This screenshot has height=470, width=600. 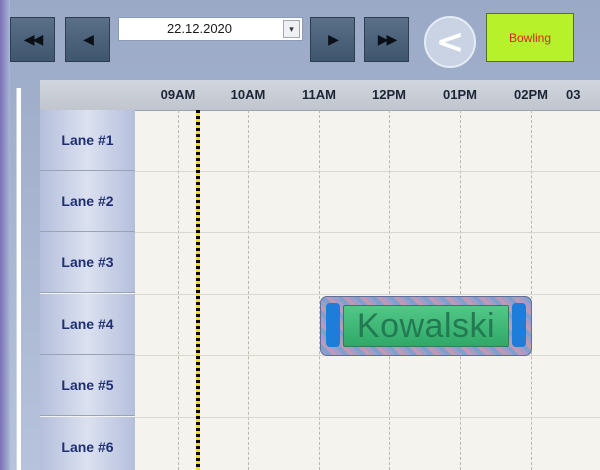 I want to click on date-value: 22.12.2020, so click(x=199, y=28).